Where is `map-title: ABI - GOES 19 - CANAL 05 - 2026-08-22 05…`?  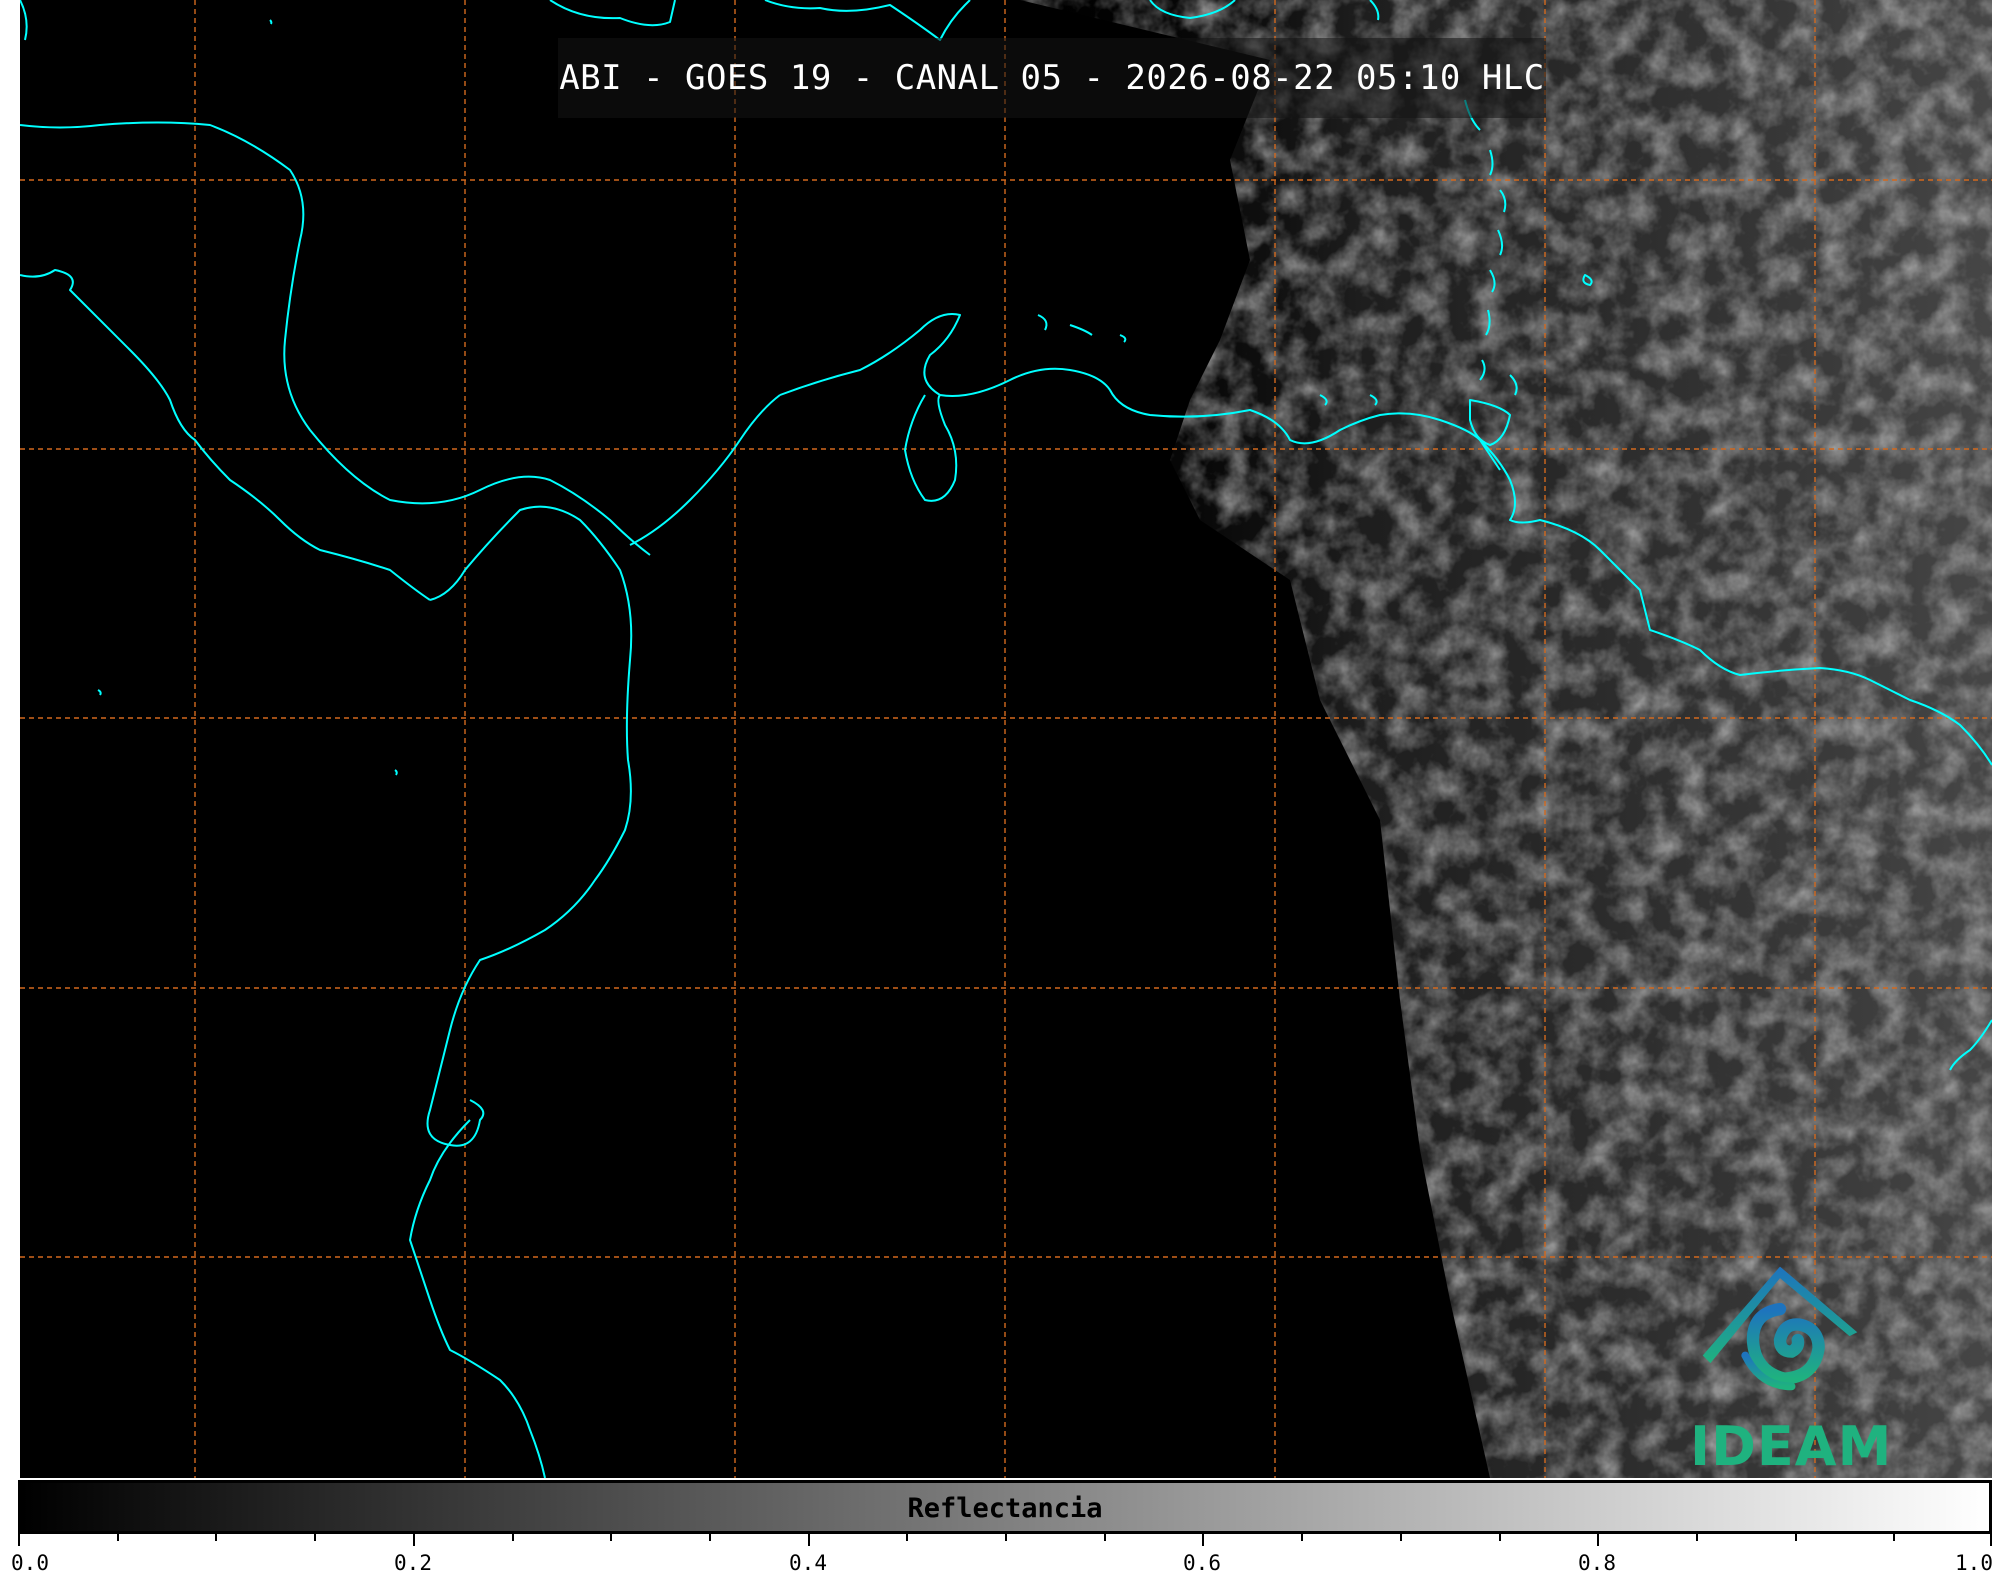 map-title: ABI - GOES 19 - CANAL 05 - 2026-08-22 05… is located at coordinates (1052, 78).